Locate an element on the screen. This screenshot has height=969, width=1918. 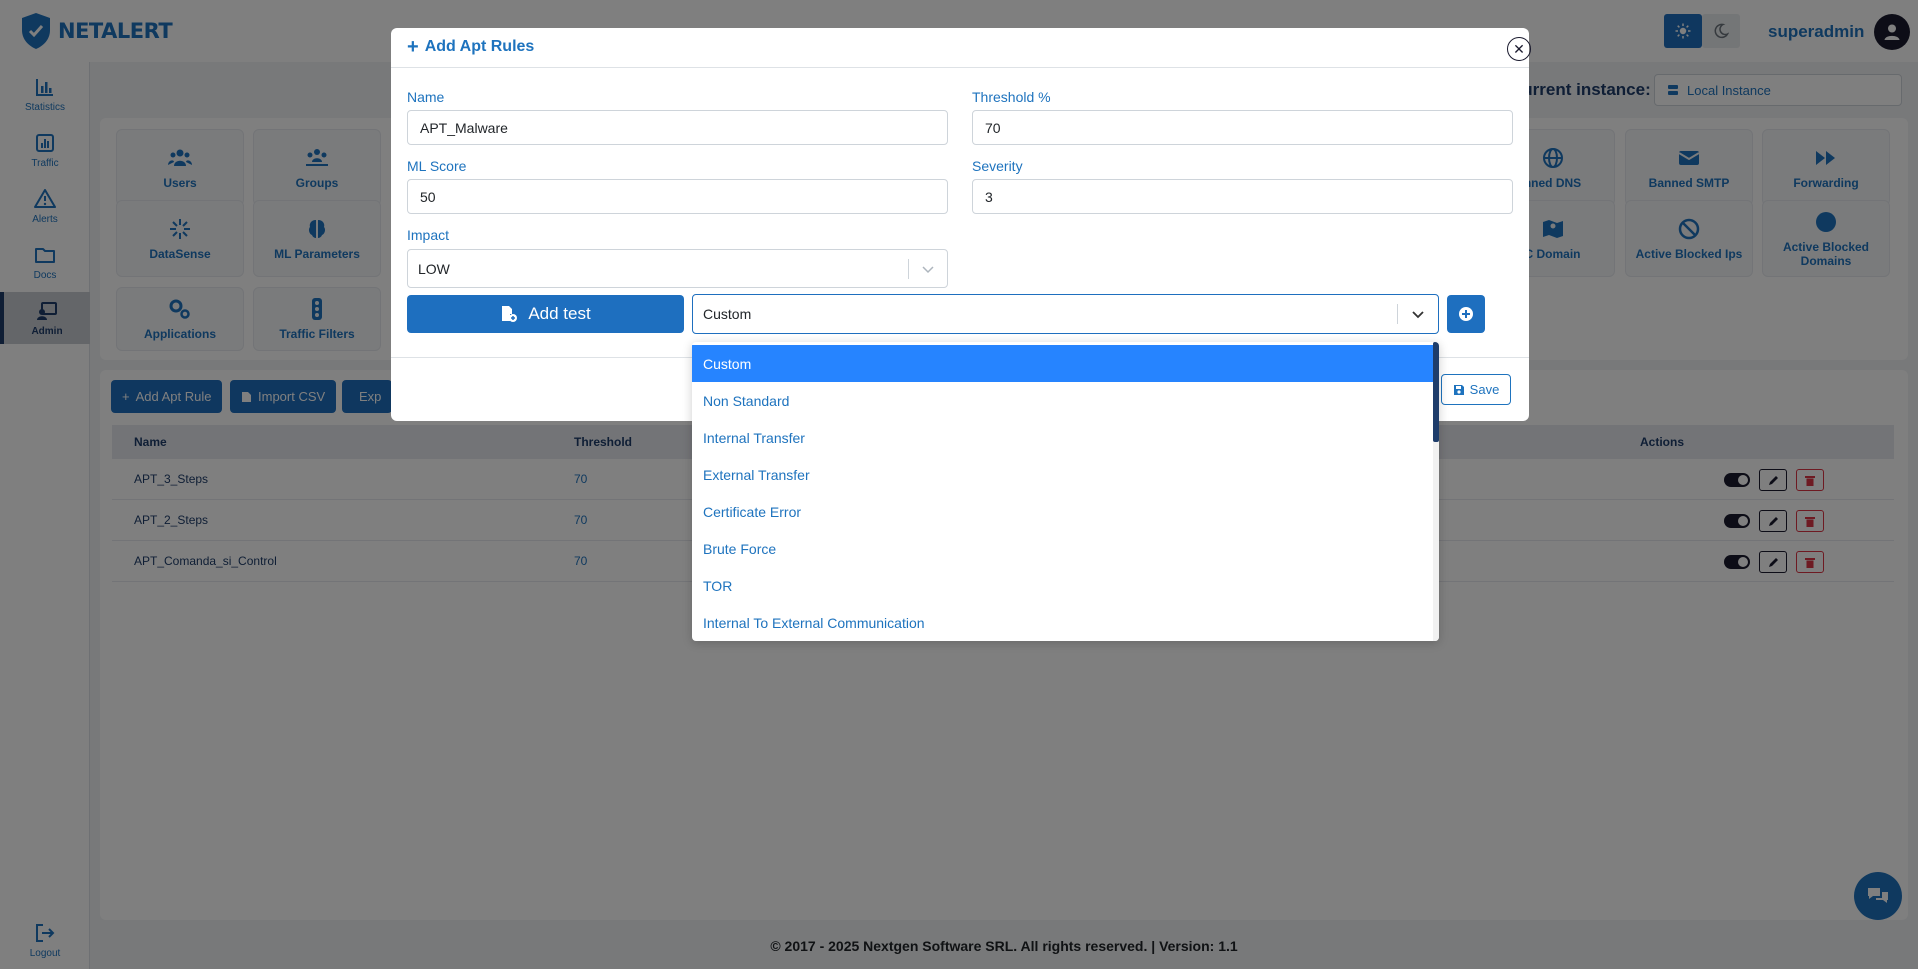
menu-scrollbar is located at coordinates (1436, 491).